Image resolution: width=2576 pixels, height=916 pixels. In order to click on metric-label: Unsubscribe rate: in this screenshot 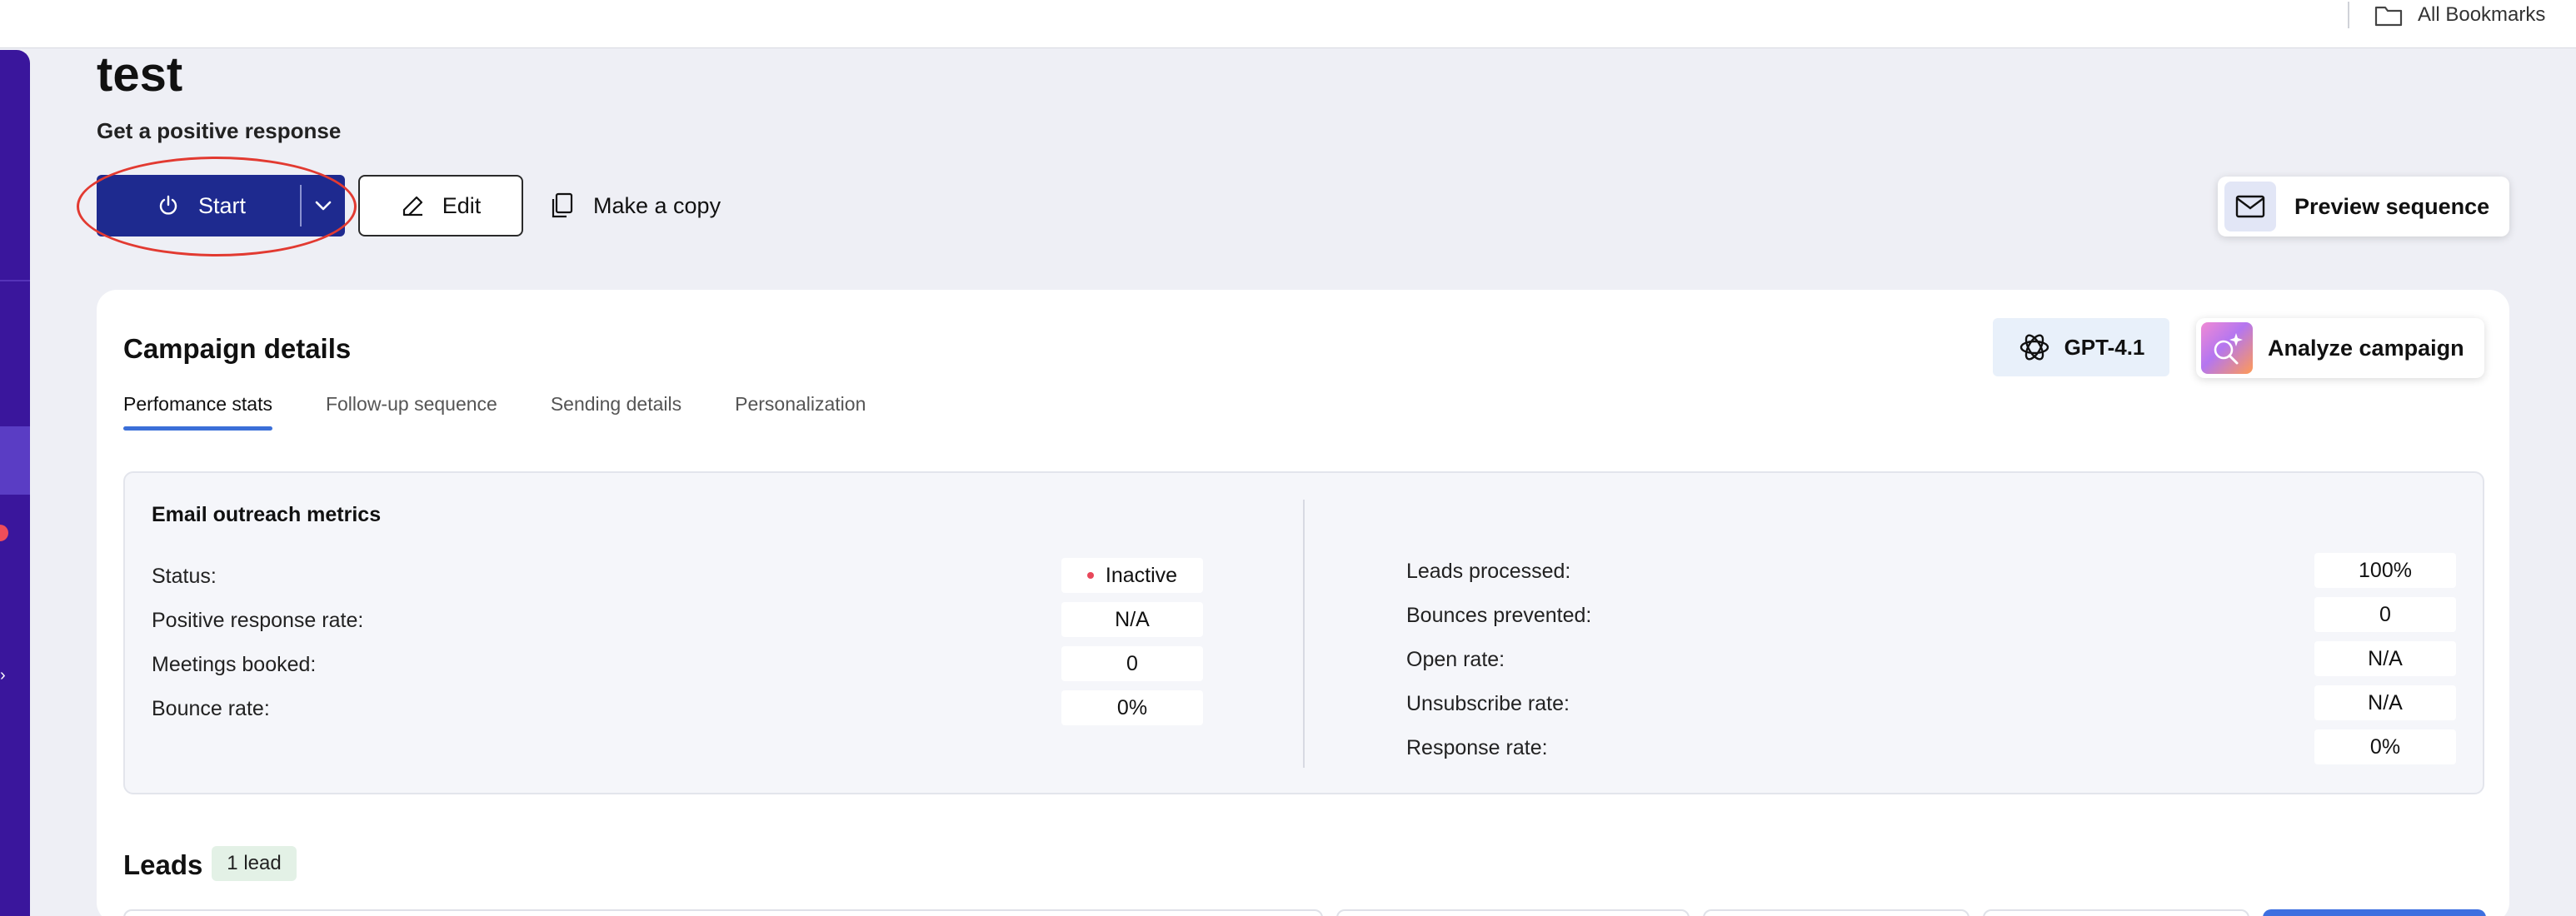, I will do `click(1488, 703)`.